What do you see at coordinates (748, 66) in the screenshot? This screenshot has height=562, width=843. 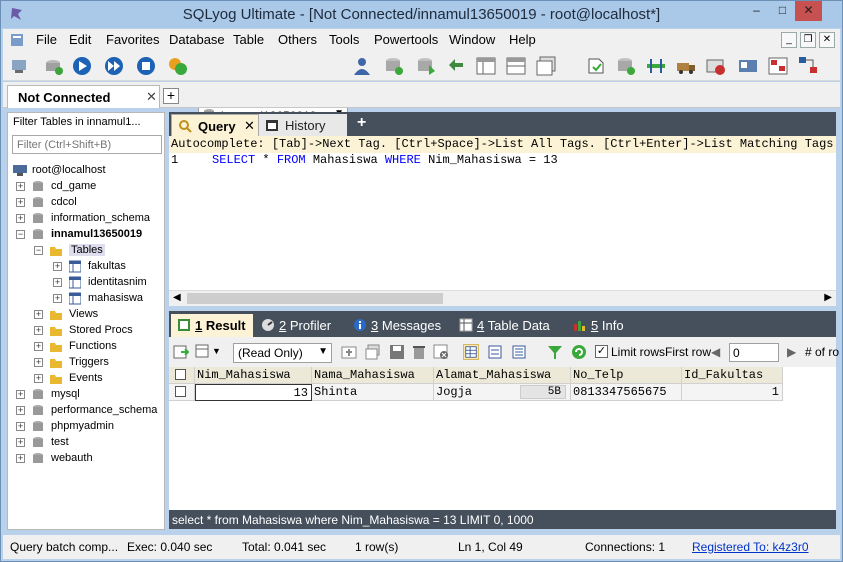 I see `notifications-icon` at bounding box center [748, 66].